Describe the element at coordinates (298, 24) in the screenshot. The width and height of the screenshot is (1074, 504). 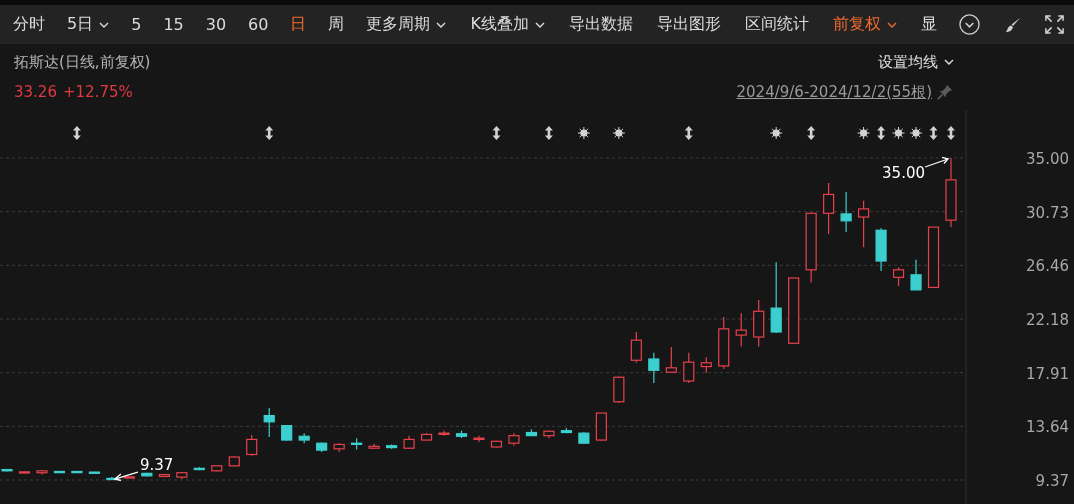
I see `period-tab: 日` at that location.